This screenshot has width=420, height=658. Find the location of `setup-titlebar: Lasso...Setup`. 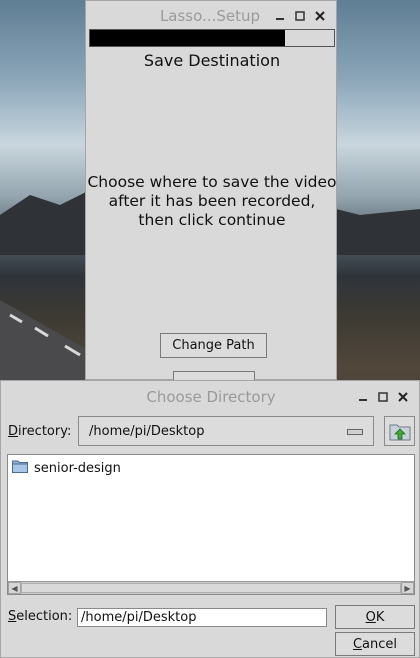

setup-titlebar: Lasso...Setup is located at coordinates (211, 15).